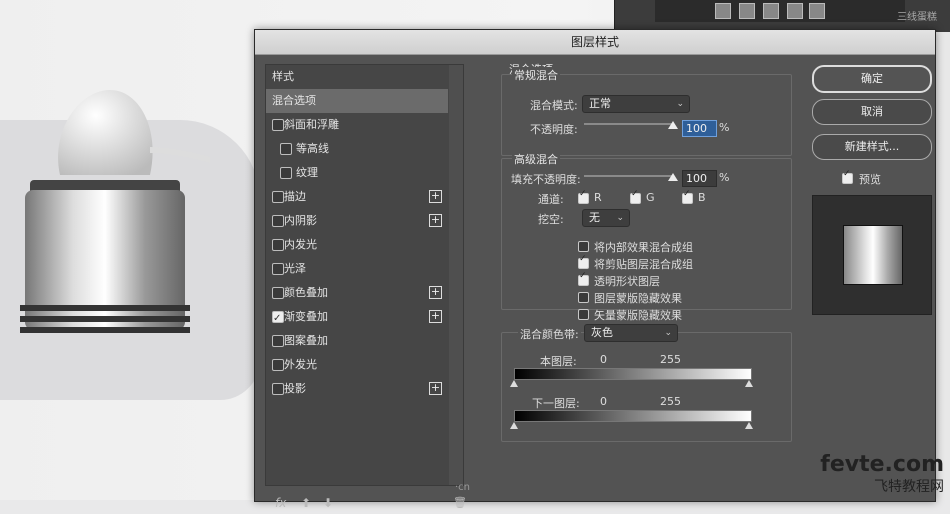 Image resolution: width=950 pixels, height=514 pixels. Describe the element at coordinates (463, 487) in the screenshot. I see `cn-mark: ·cn` at that location.